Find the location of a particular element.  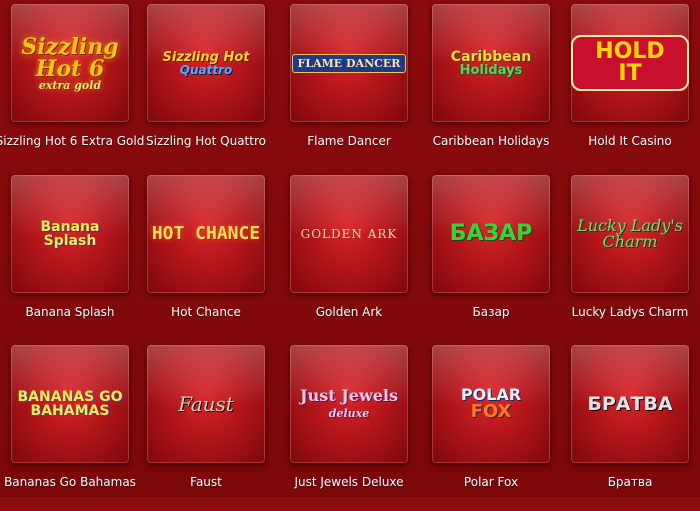

game-logo: Banana Splash is located at coordinates (70, 234).